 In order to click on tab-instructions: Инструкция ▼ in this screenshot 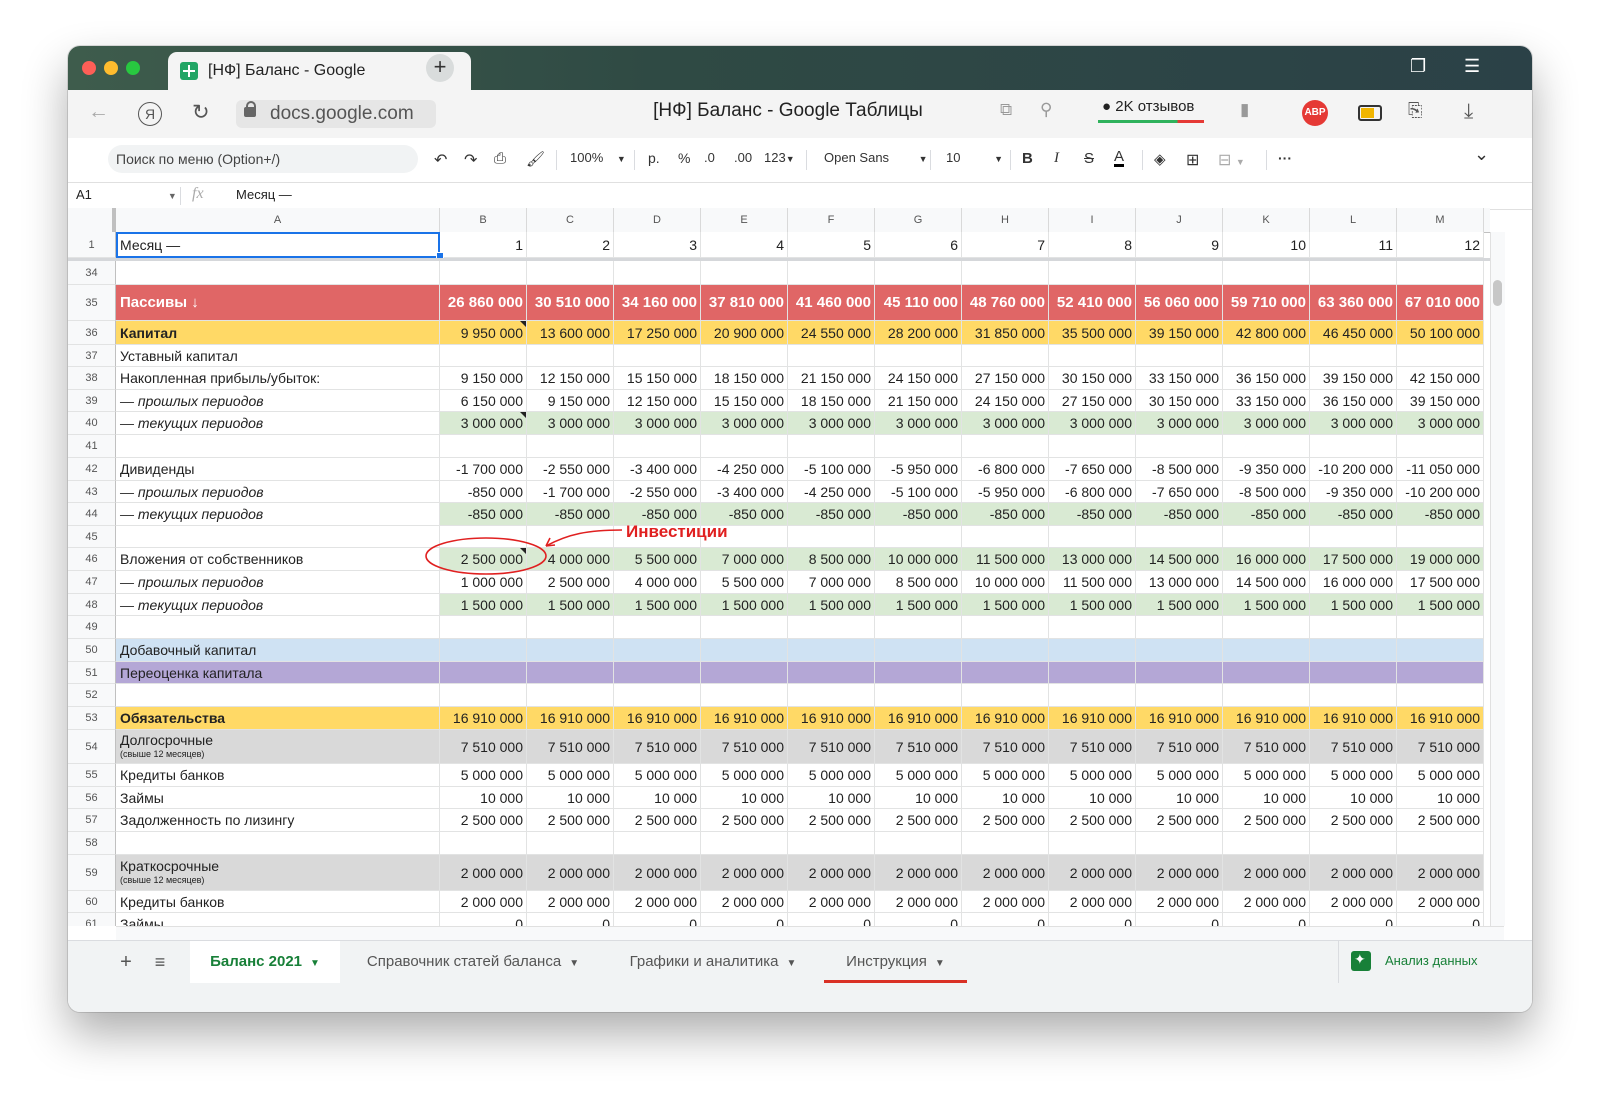, I will do `click(895, 962)`.